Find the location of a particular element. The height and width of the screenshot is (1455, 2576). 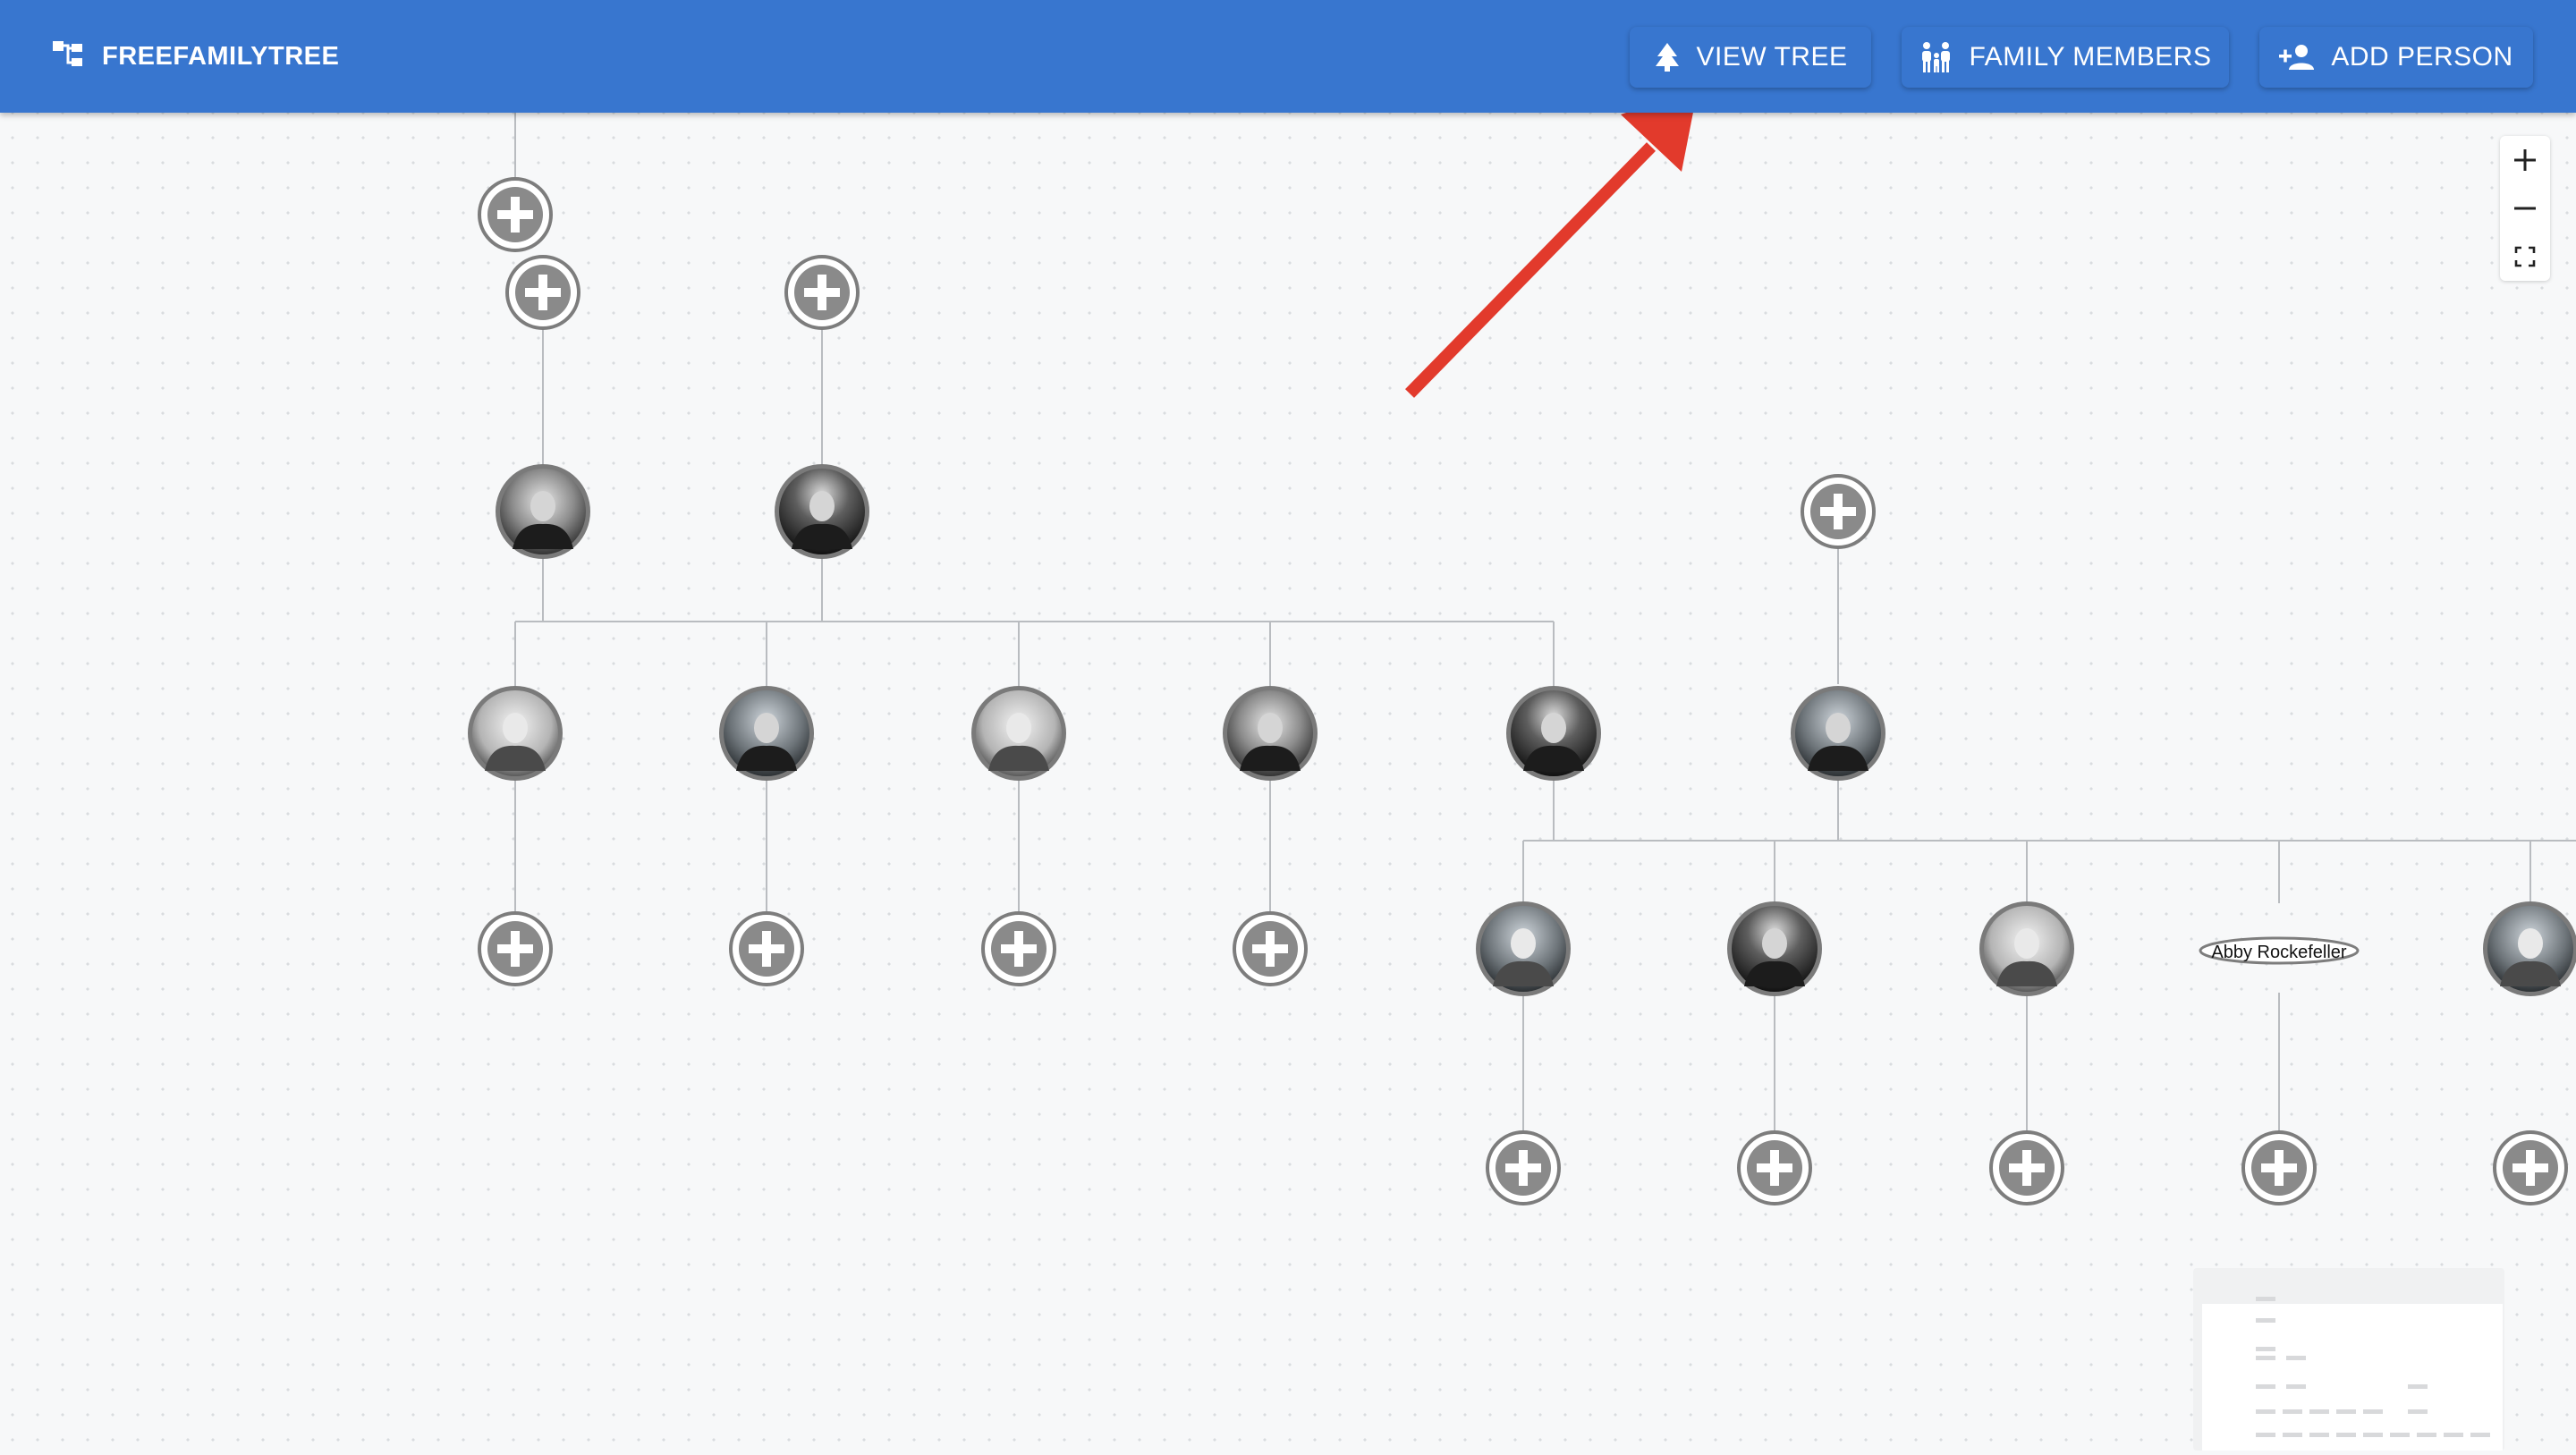

zoom-out-button is located at coordinates (2525, 208).